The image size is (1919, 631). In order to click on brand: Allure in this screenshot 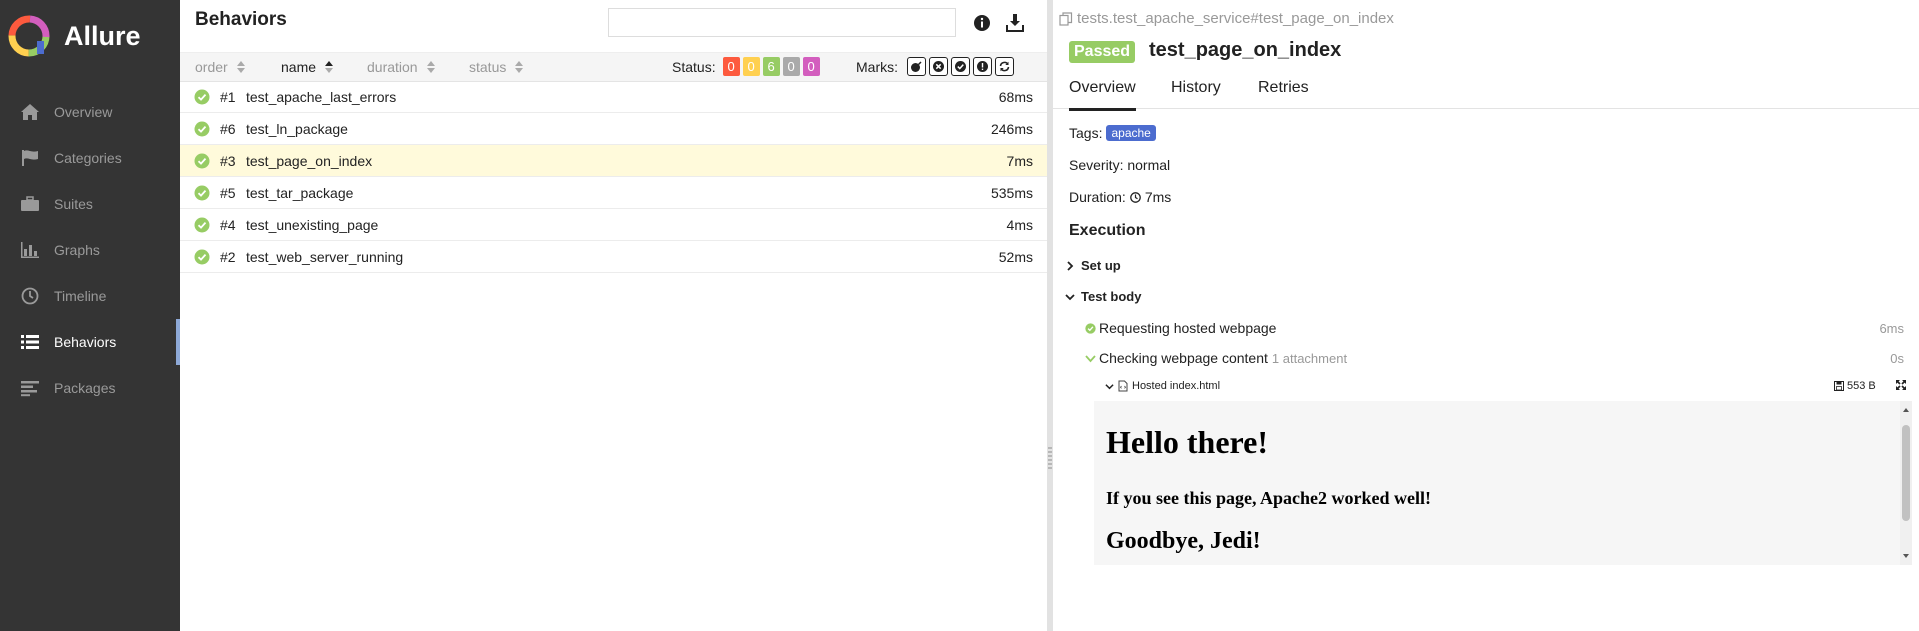, I will do `click(74, 36)`.